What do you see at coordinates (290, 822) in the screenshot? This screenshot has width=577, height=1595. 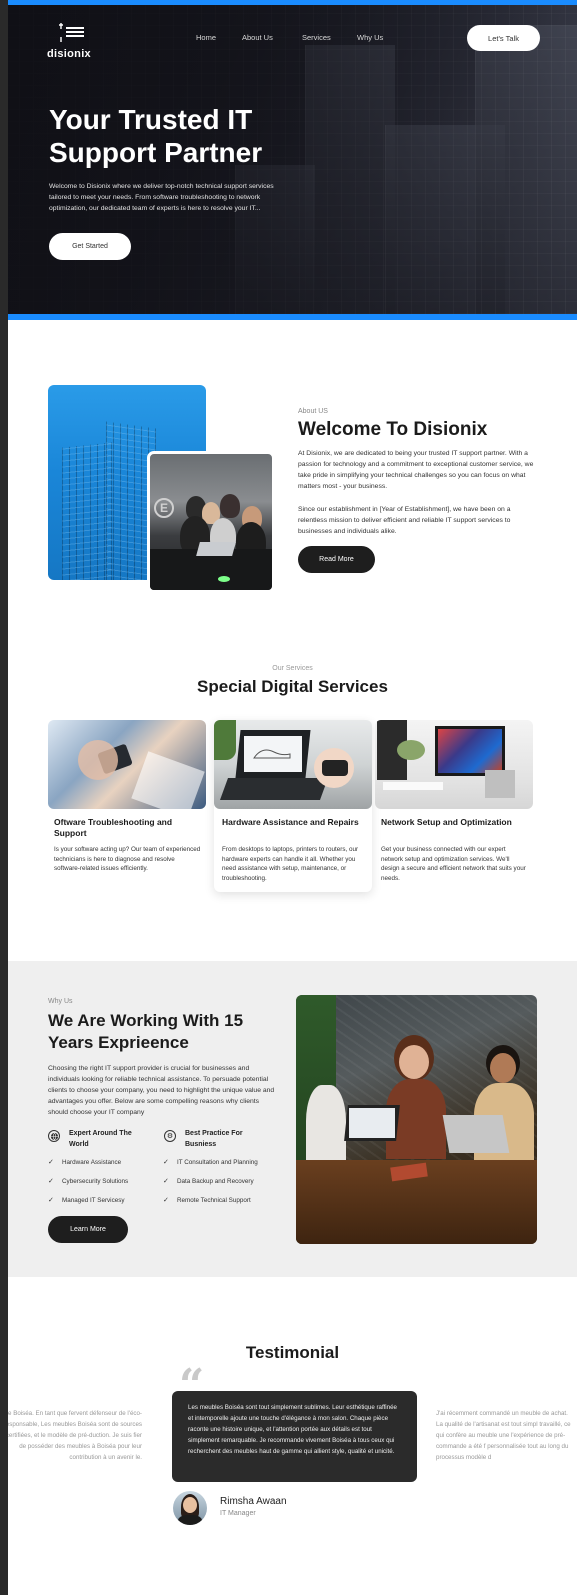 I see `service-name: Hardware Assistance and Repairs` at bounding box center [290, 822].